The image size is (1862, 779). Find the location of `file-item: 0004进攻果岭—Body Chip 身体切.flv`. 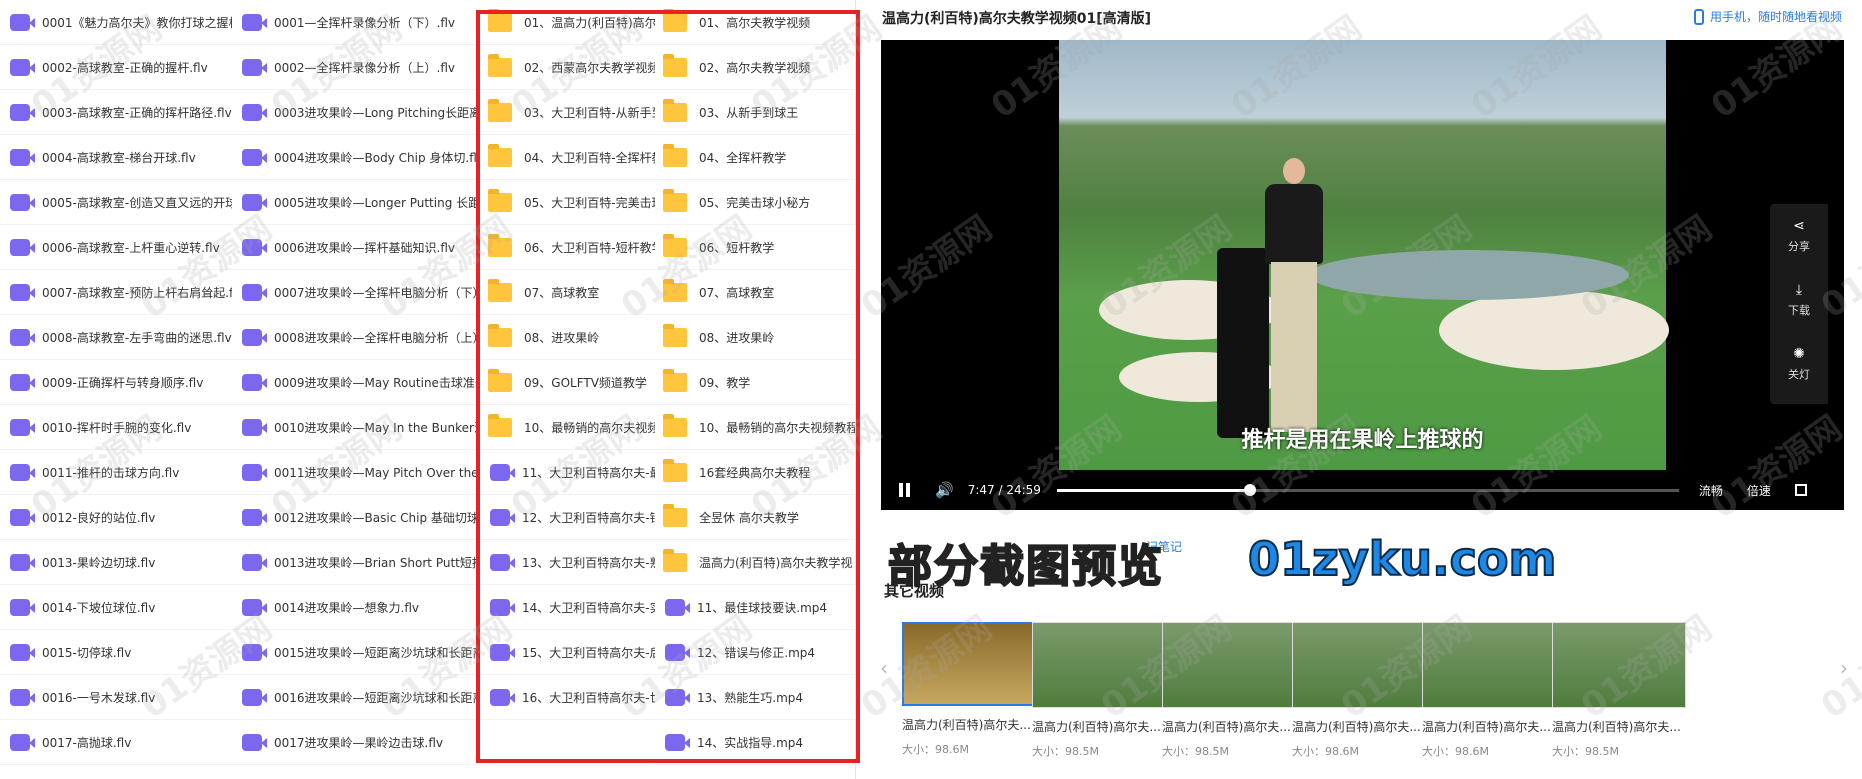

file-item: 0004进攻果岭—Body Chip 身体切.flv is located at coordinates (356, 157).